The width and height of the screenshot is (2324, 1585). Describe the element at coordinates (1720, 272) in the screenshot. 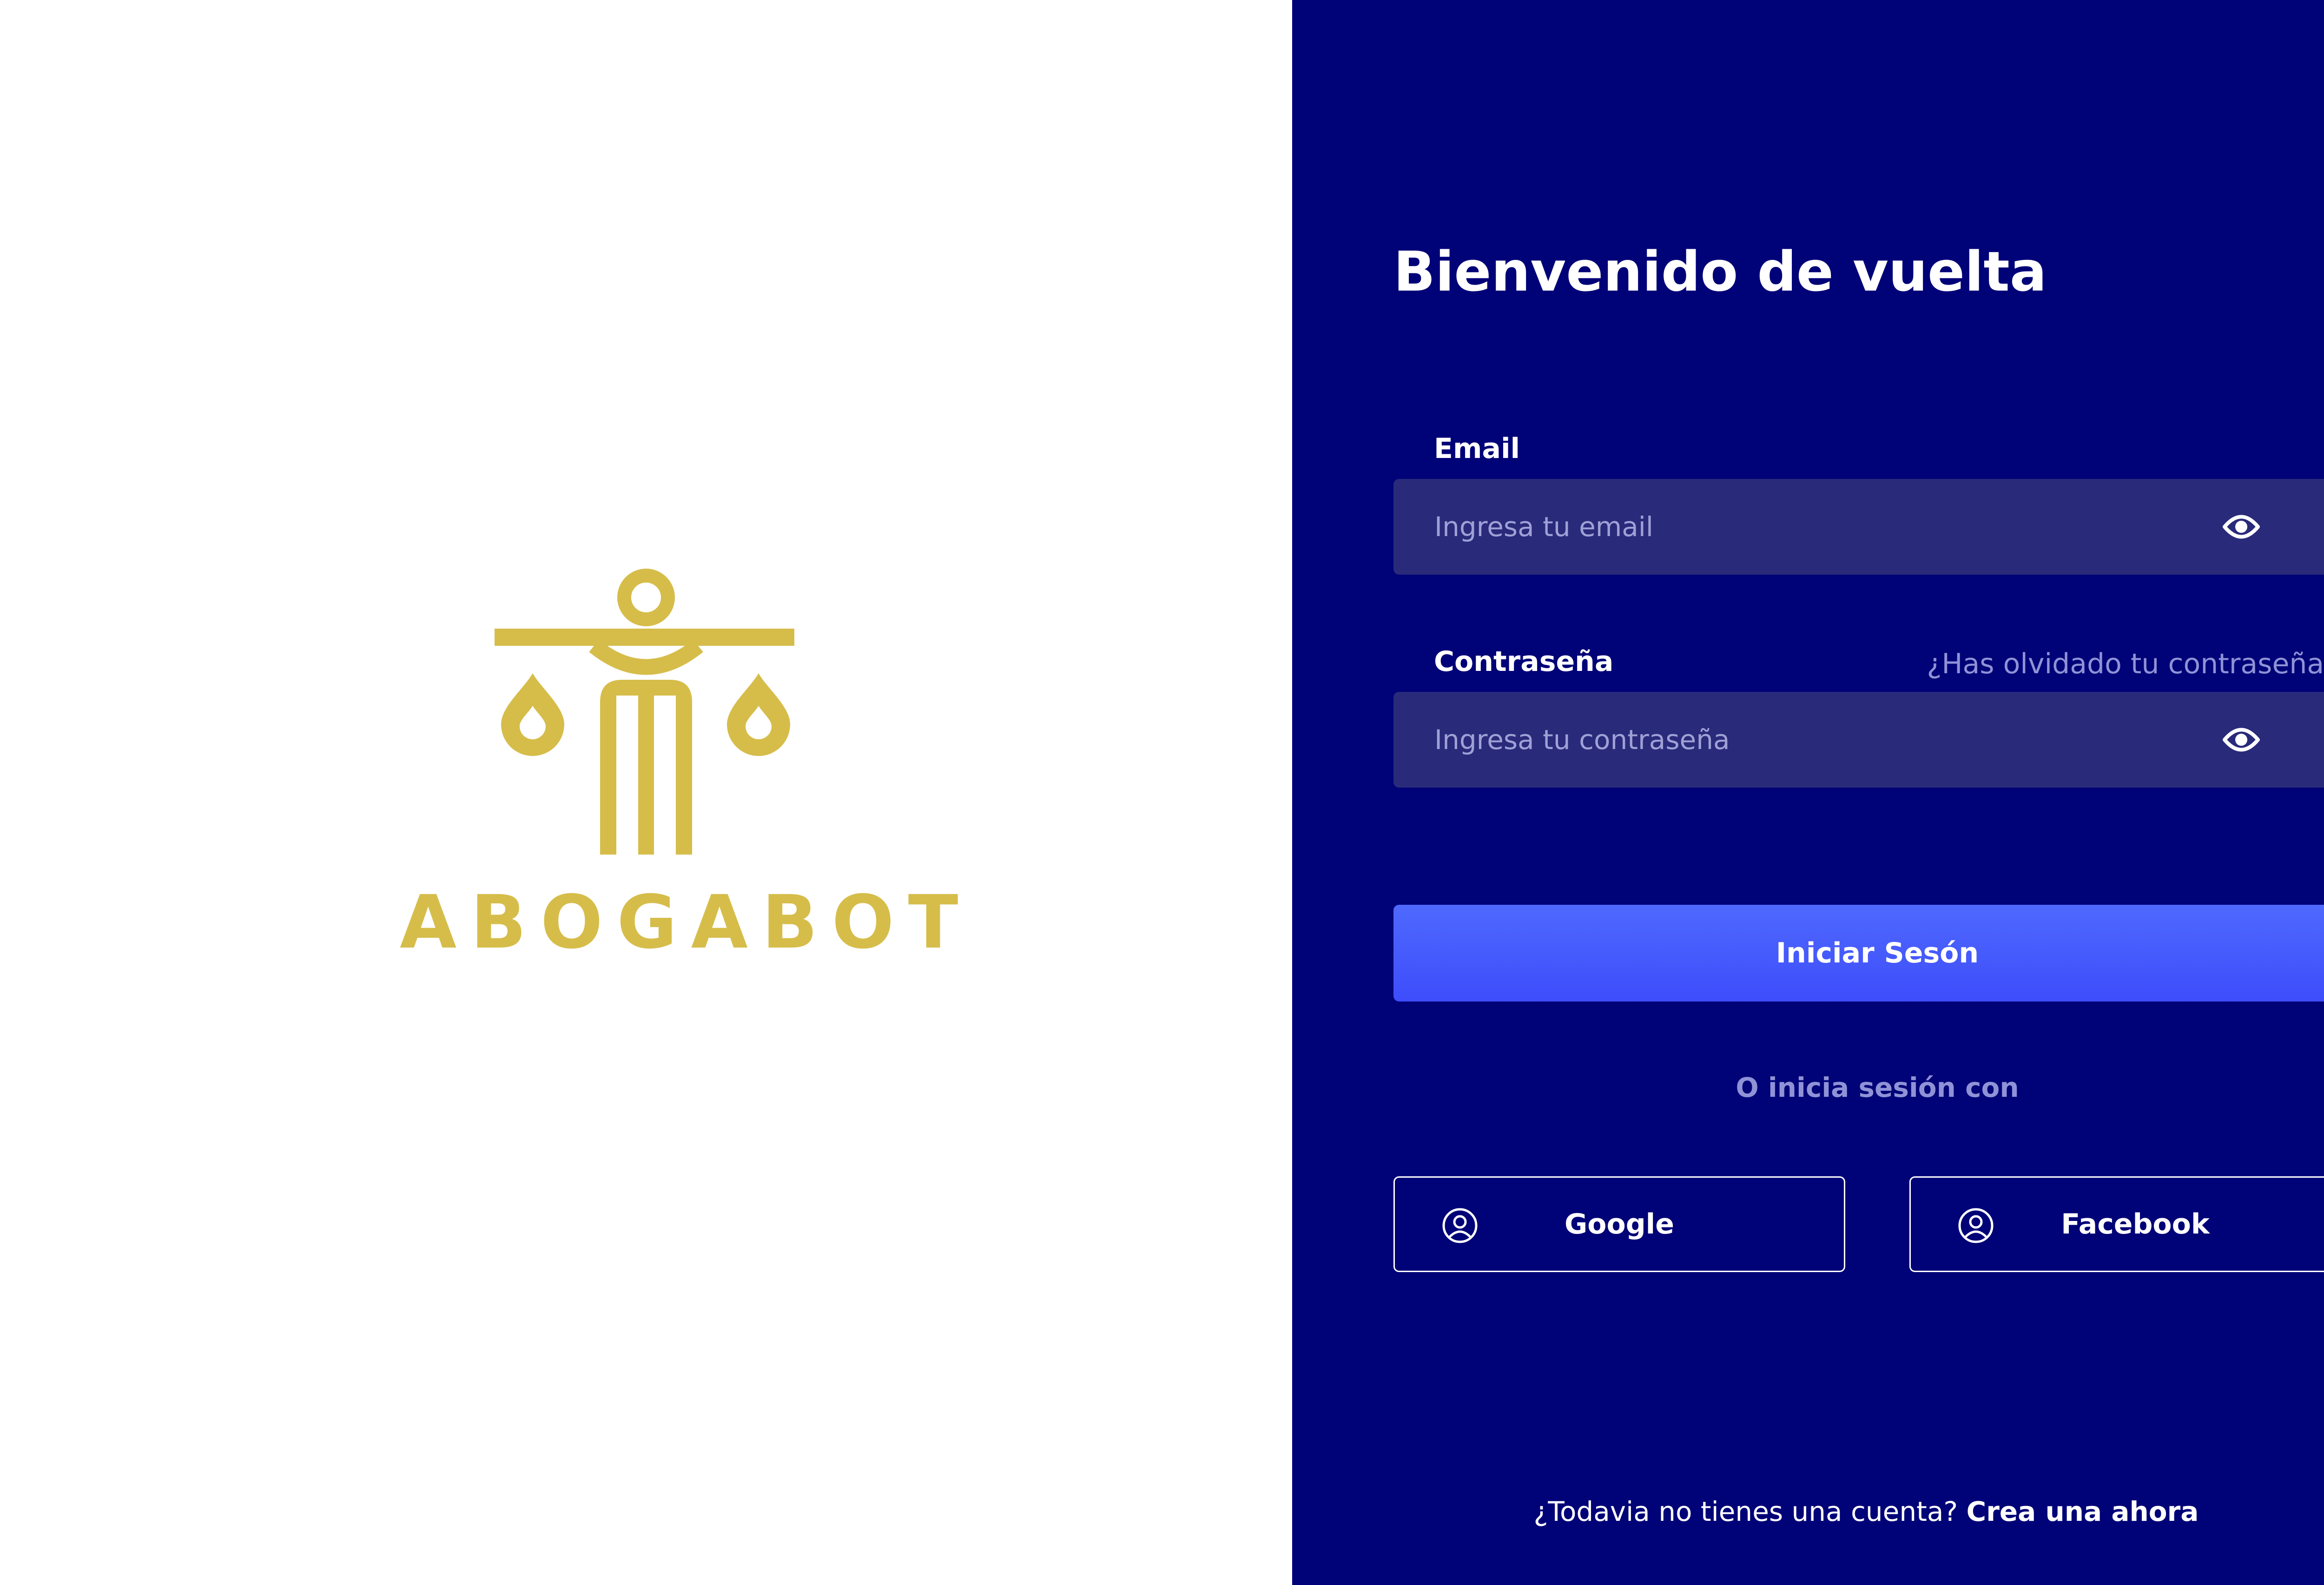

I see `page-title: Bienvenido de vuelta` at that location.